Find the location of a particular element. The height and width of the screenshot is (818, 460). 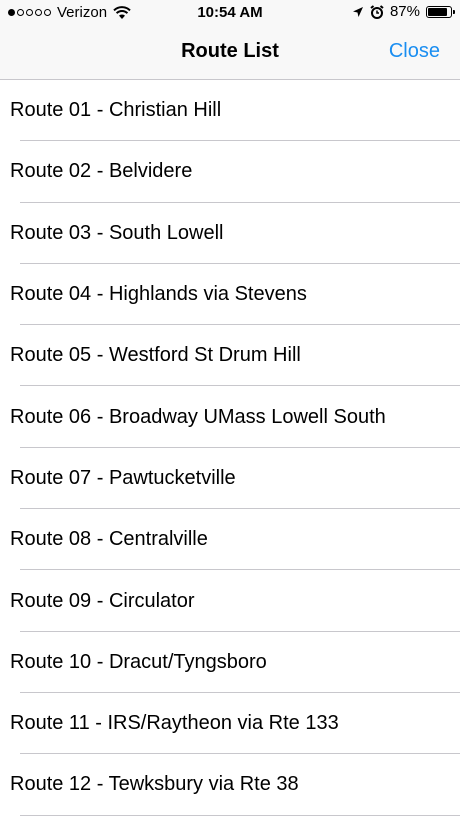

status-right: 87% is located at coordinates (403, 11).